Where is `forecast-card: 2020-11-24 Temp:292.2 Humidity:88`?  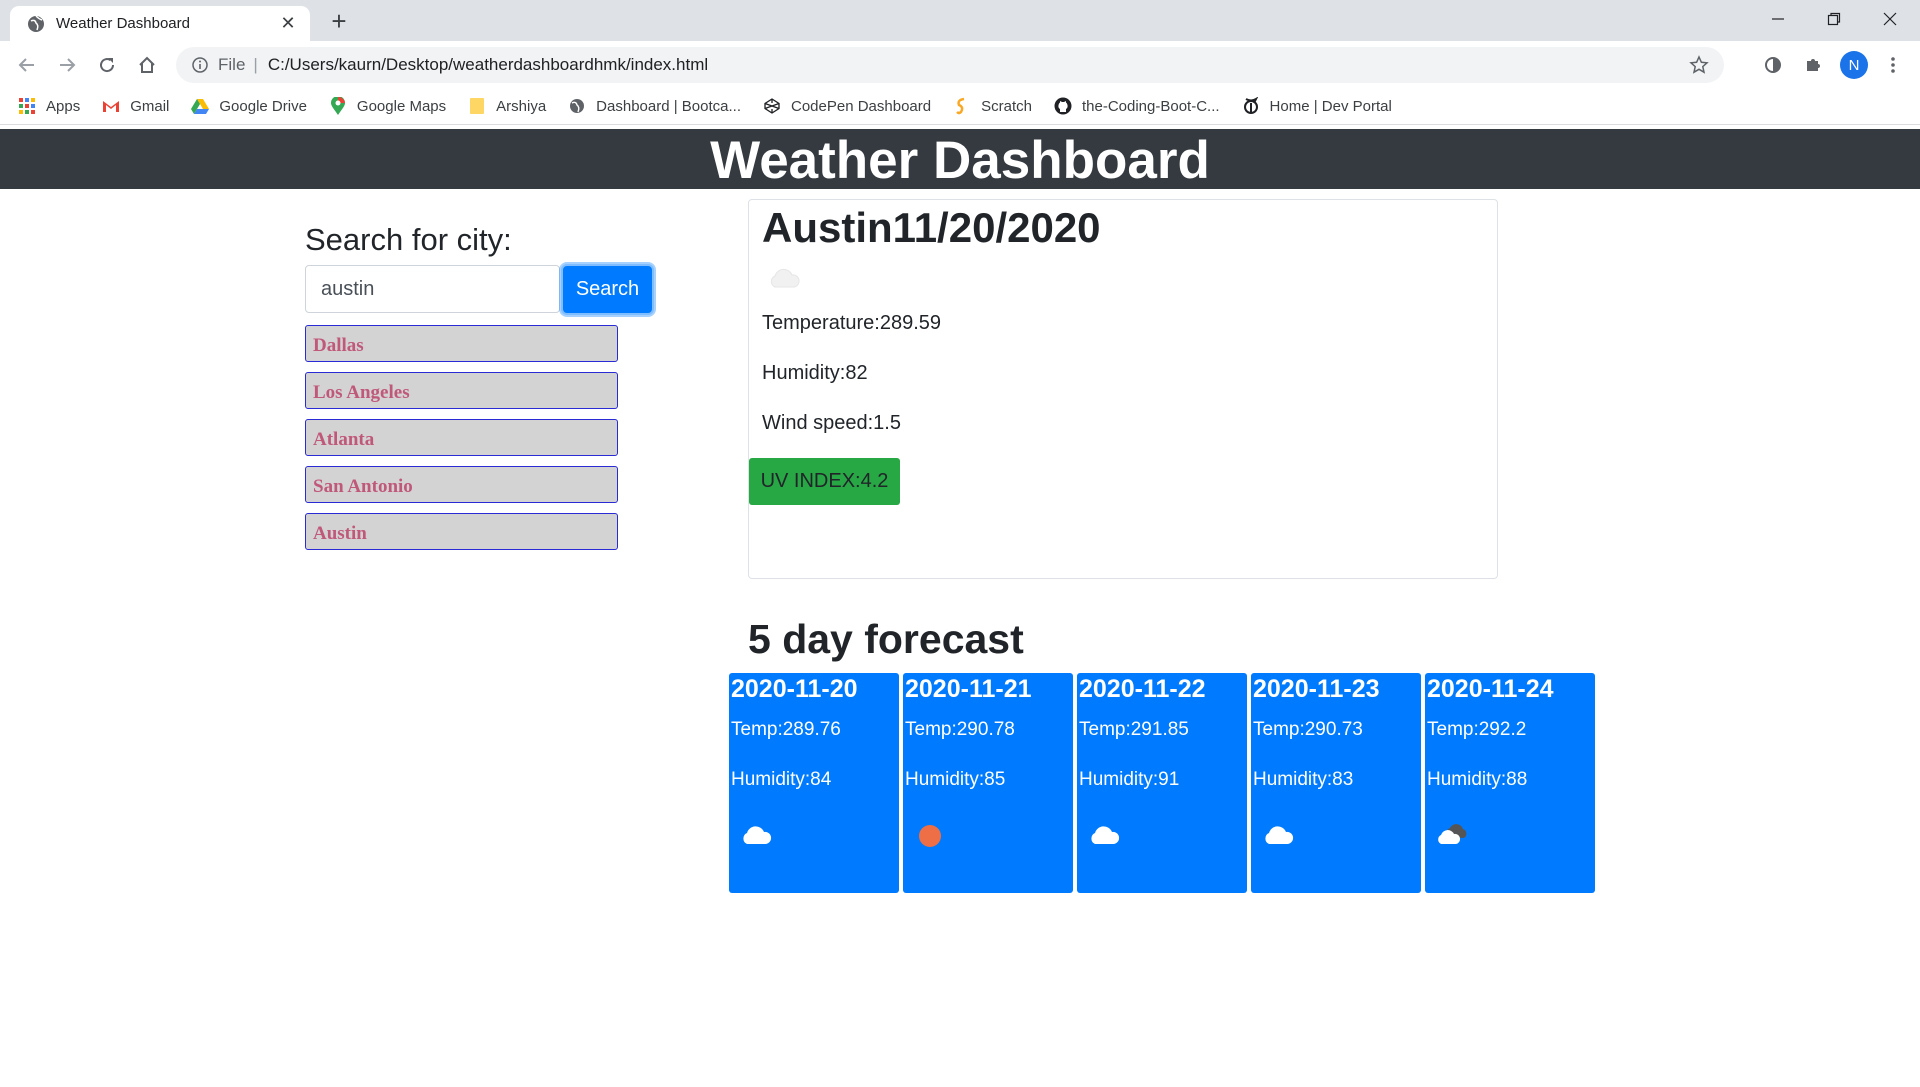 forecast-card: 2020-11-24 Temp:292.2 Humidity:88 is located at coordinates (1510, 783).